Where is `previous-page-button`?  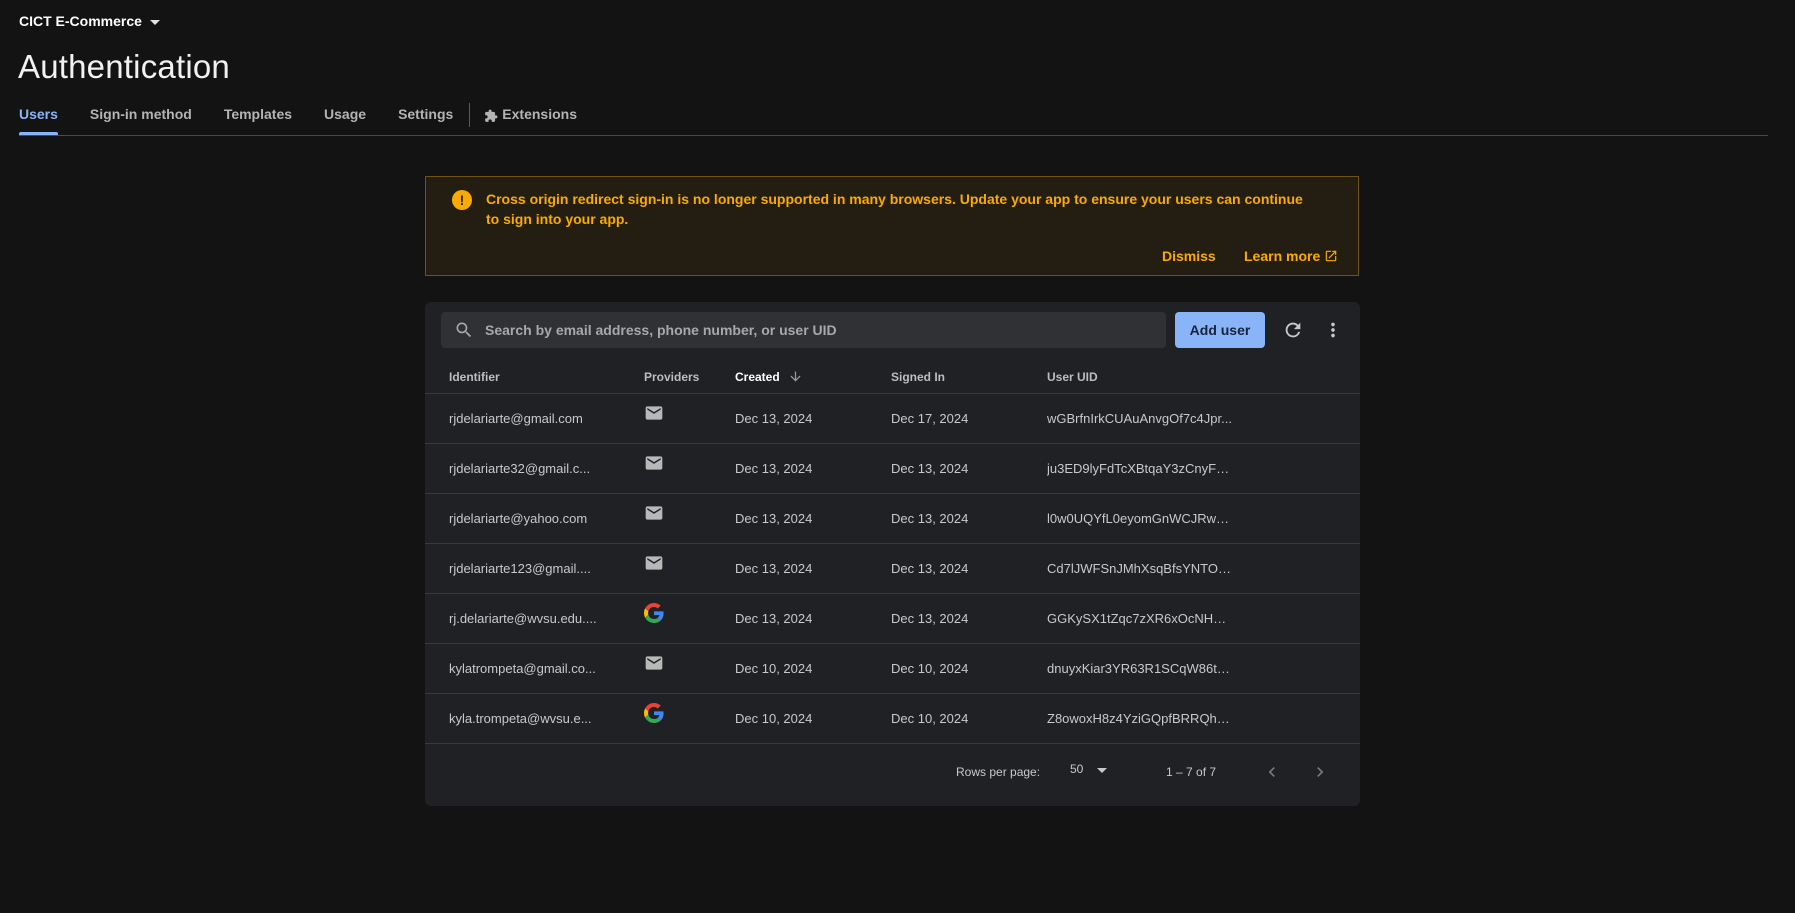 previous-page-button is located at coordinates (1272, 772).